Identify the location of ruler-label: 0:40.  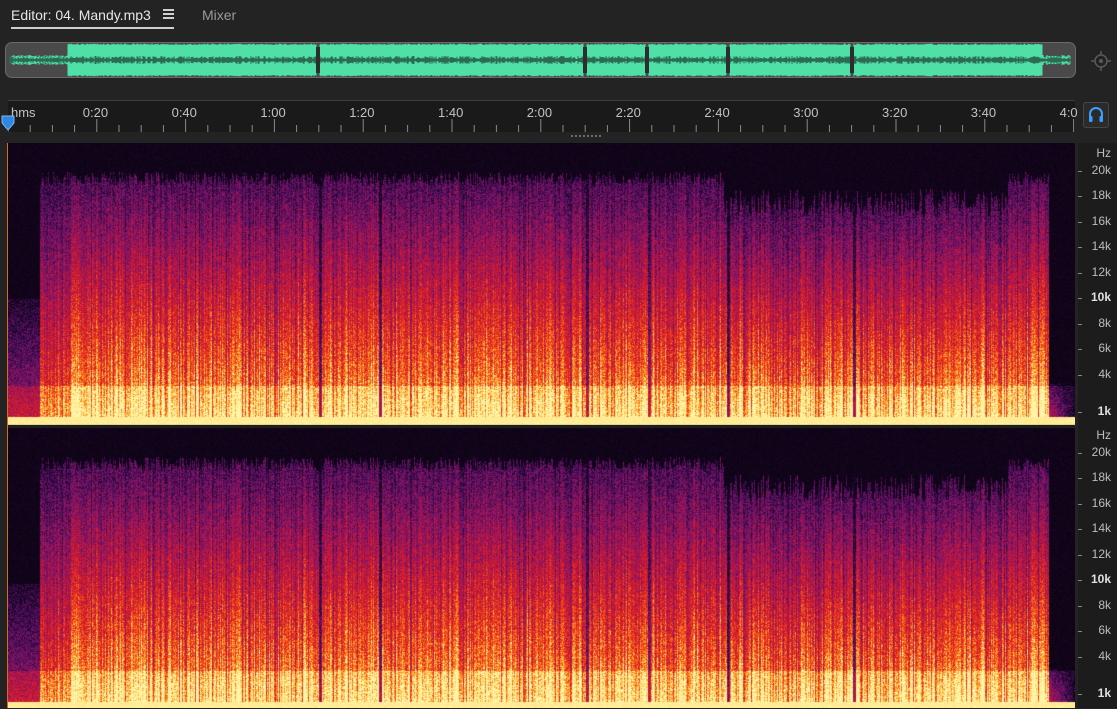
(184, 112).